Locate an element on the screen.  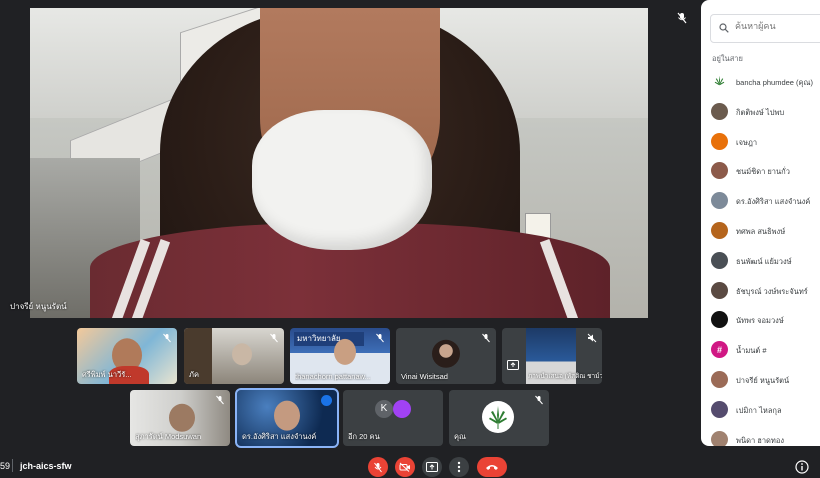
participant-list-item: ธนพัฒน์ แย้มวงษ์ is located at coordinates (760, 262).